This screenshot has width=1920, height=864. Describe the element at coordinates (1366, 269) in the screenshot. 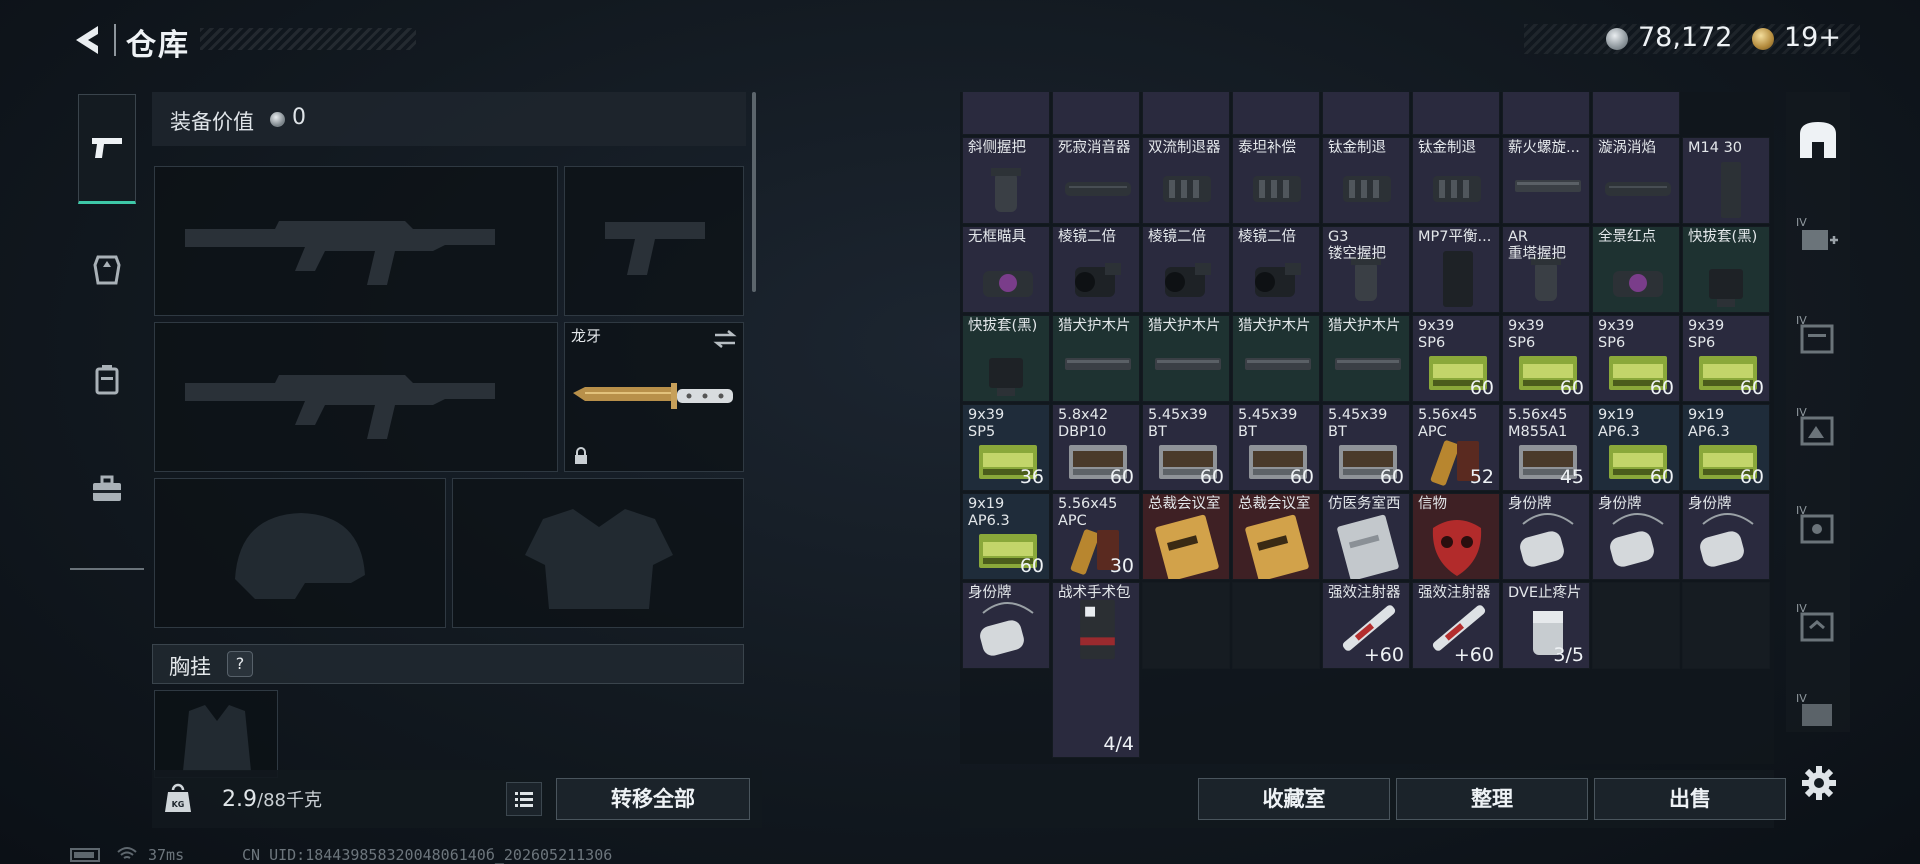

I see `storage-item: G3 镂空握把` at that location.